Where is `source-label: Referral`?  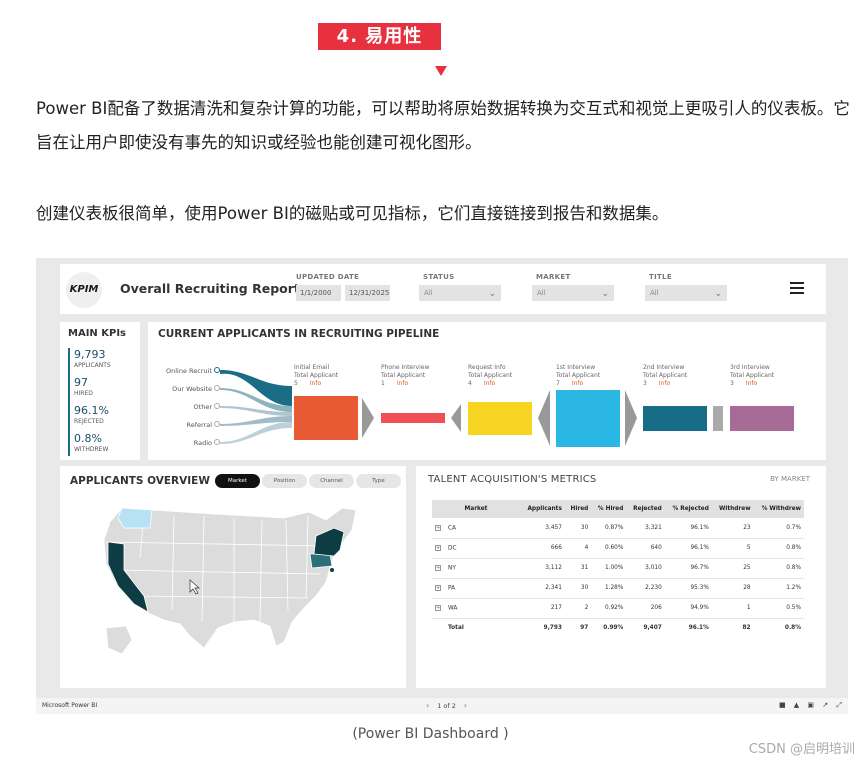
source-label: Referral is located at coordinates (199, 425).